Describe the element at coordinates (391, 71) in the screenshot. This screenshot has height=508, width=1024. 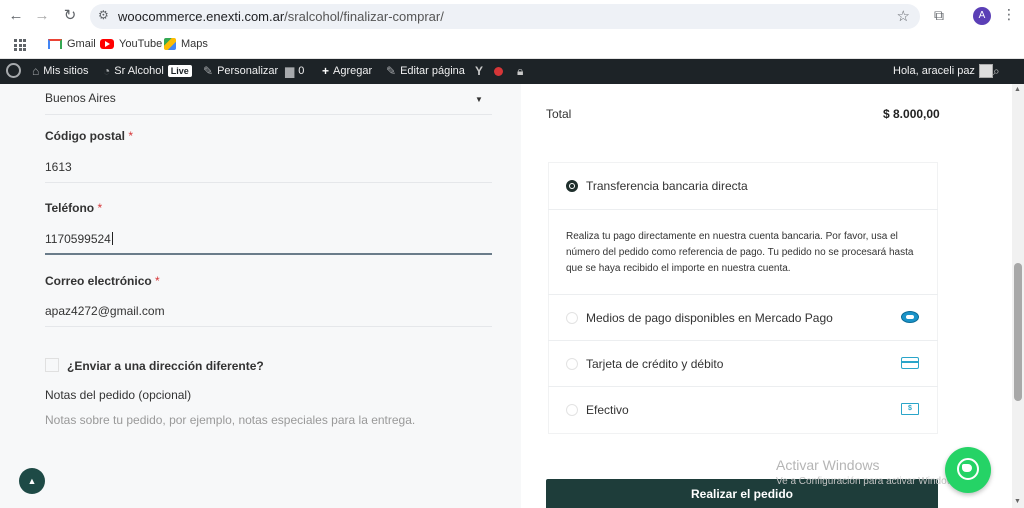
I see `pencil-icon: ✎` at that location.